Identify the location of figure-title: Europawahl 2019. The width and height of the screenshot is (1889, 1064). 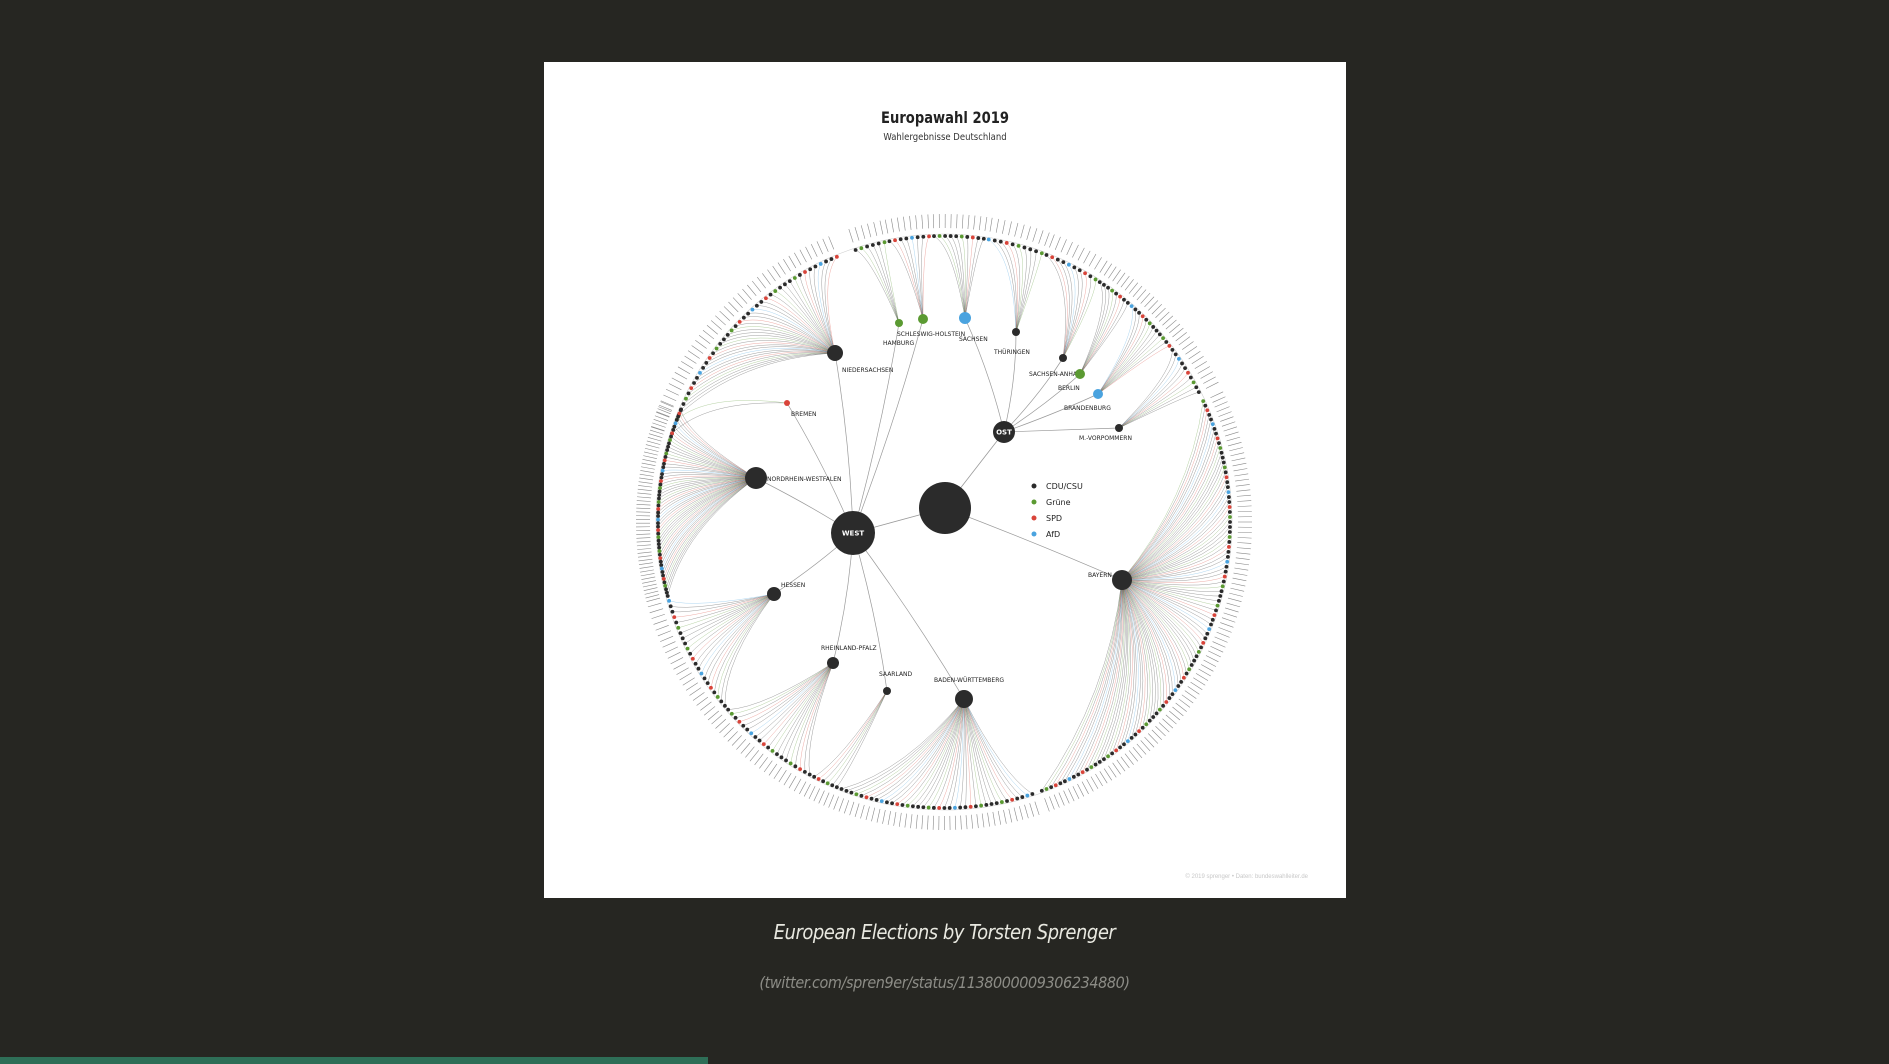
(945, 117).